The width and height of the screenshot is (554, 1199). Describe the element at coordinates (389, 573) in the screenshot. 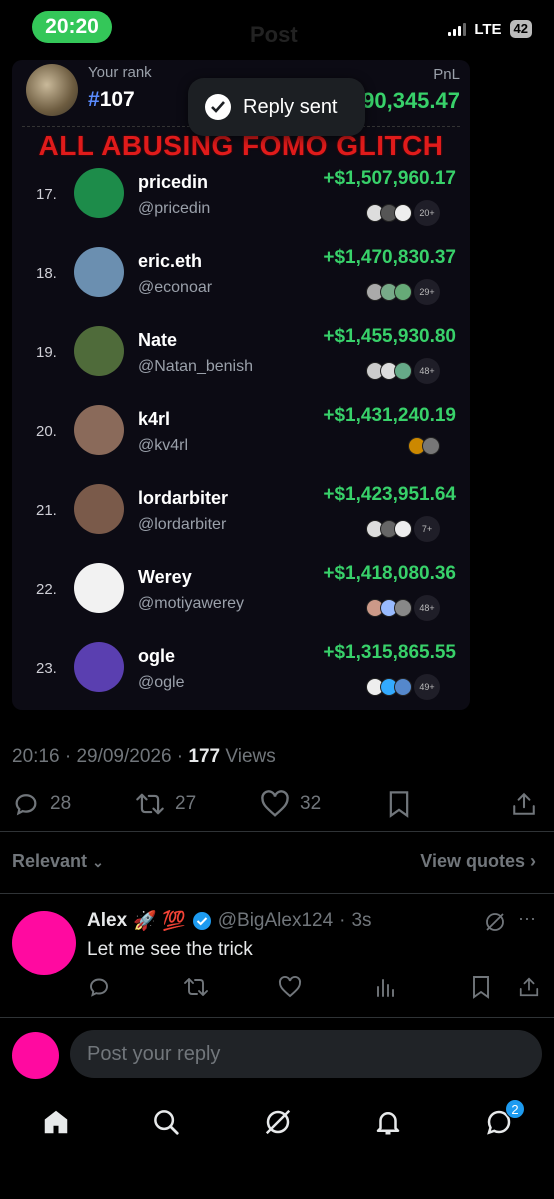

I see `row-pnl: +$1,418,080.36` at that location.